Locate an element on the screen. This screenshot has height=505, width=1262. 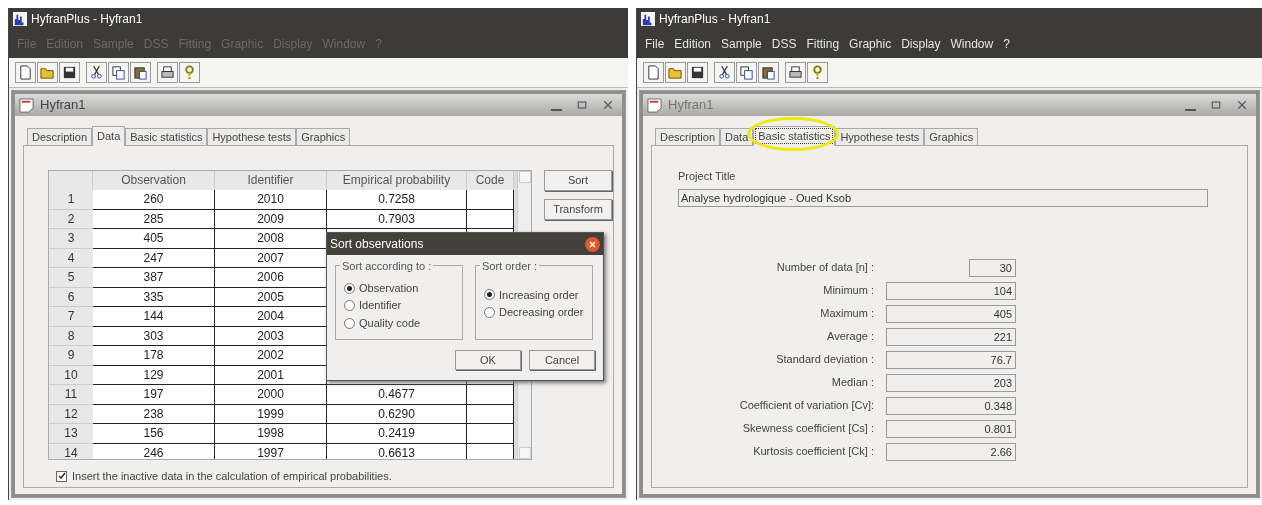
document-title: Hyfran1 is located at coordinates (691, 105).